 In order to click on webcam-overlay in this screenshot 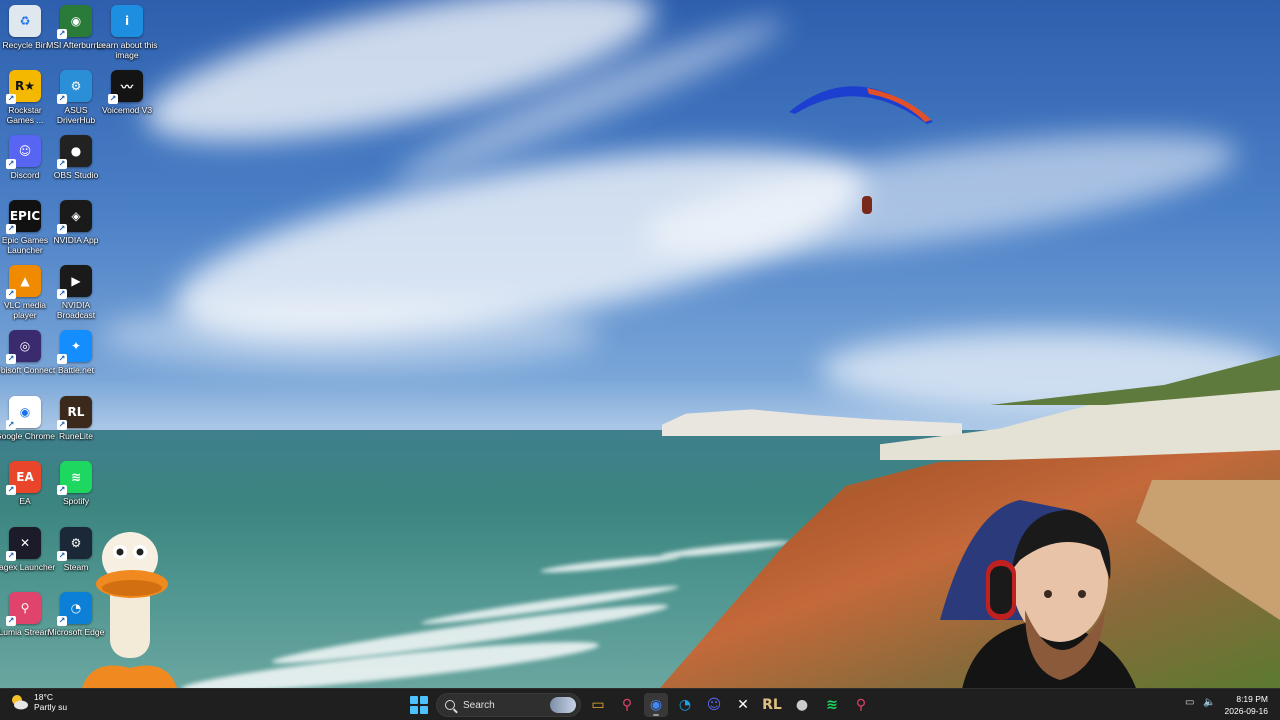, I will do `click(1040, 600)`.